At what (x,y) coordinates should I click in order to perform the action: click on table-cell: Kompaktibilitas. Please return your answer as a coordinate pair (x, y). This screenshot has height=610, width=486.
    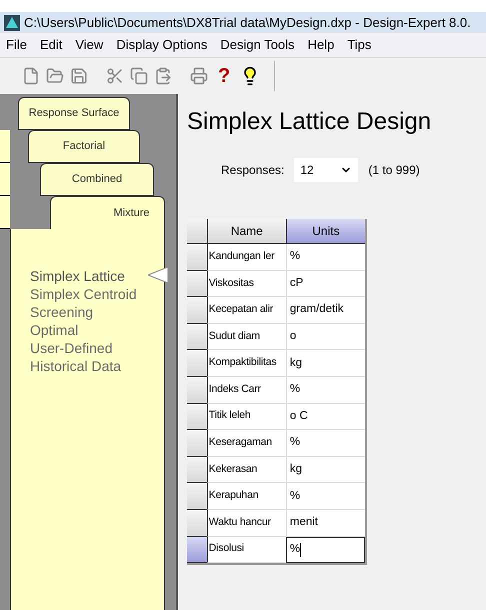
    Looking at the image, I should click on (246, 363).